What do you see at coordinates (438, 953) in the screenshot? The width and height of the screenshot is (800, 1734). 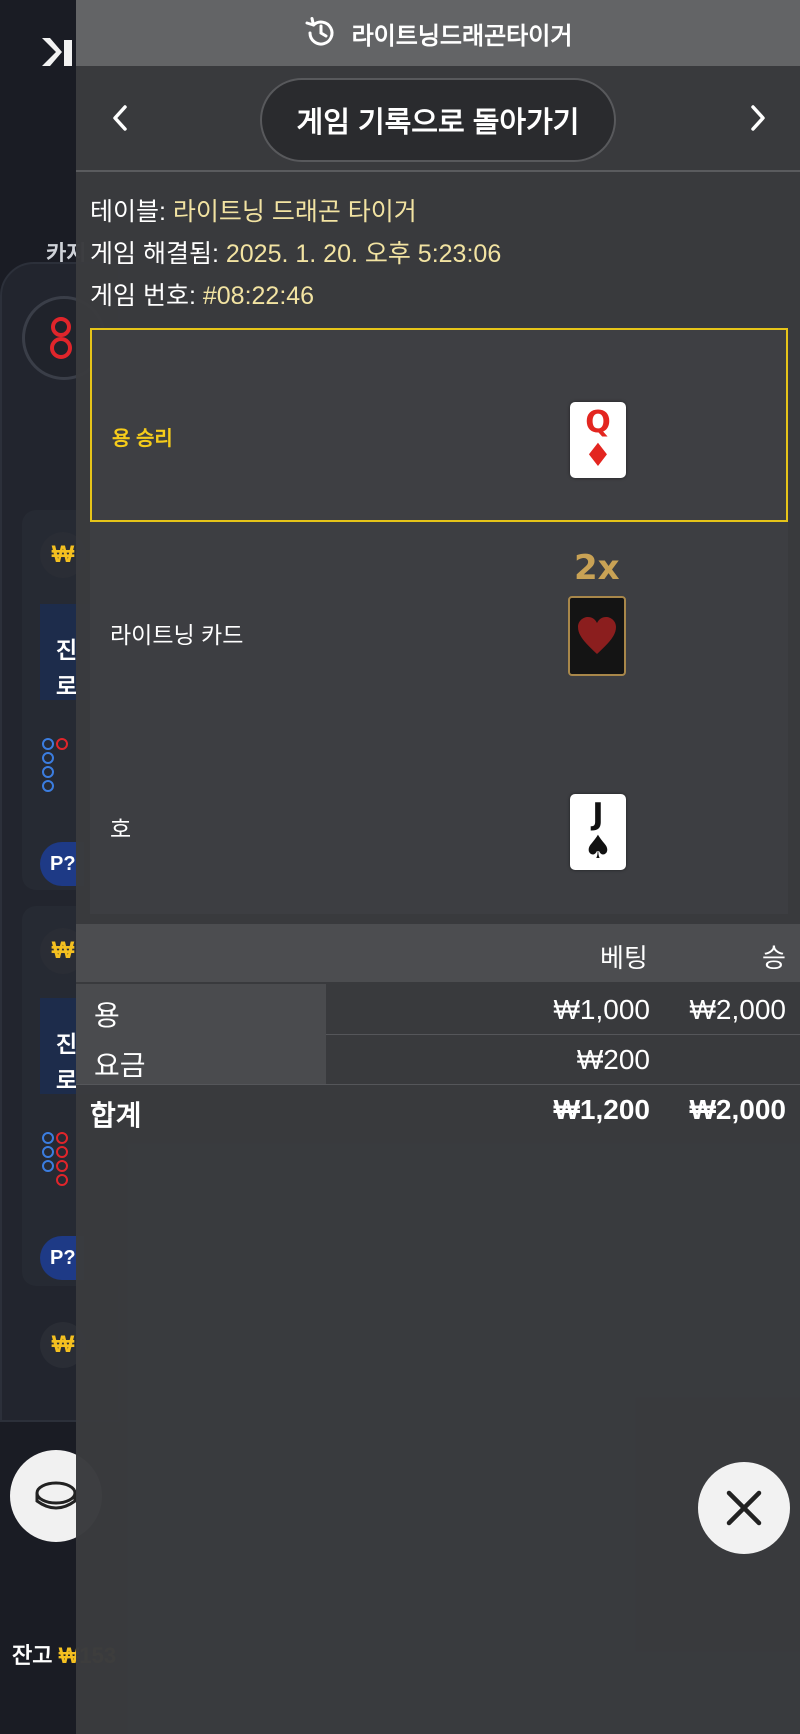 I see `bets-table-header: 베팅 승` at bounding box center [438, 953].